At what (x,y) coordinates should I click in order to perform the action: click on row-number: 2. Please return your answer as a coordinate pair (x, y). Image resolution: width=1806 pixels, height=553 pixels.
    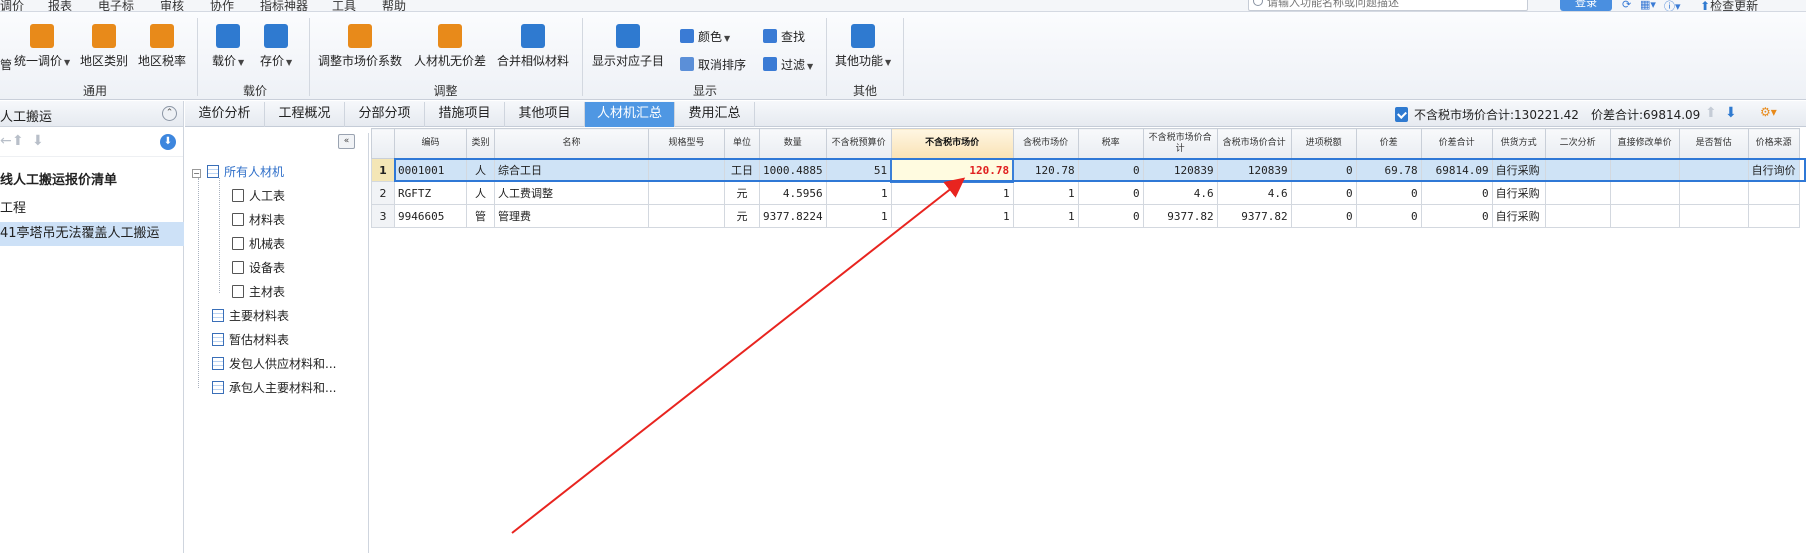
    Looking at the image, I should click on (383, 193).